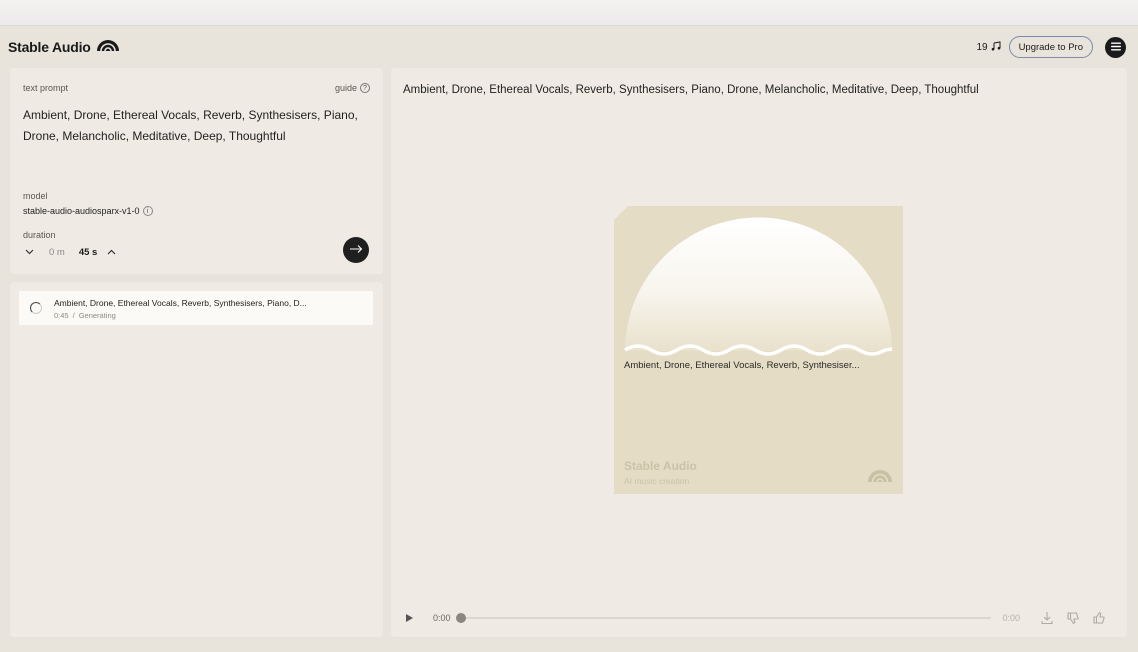  What do you see at coordinates (569, 13) in the screenshot?
I see `browser-chrome-strip` at bounding box center [569, 13].